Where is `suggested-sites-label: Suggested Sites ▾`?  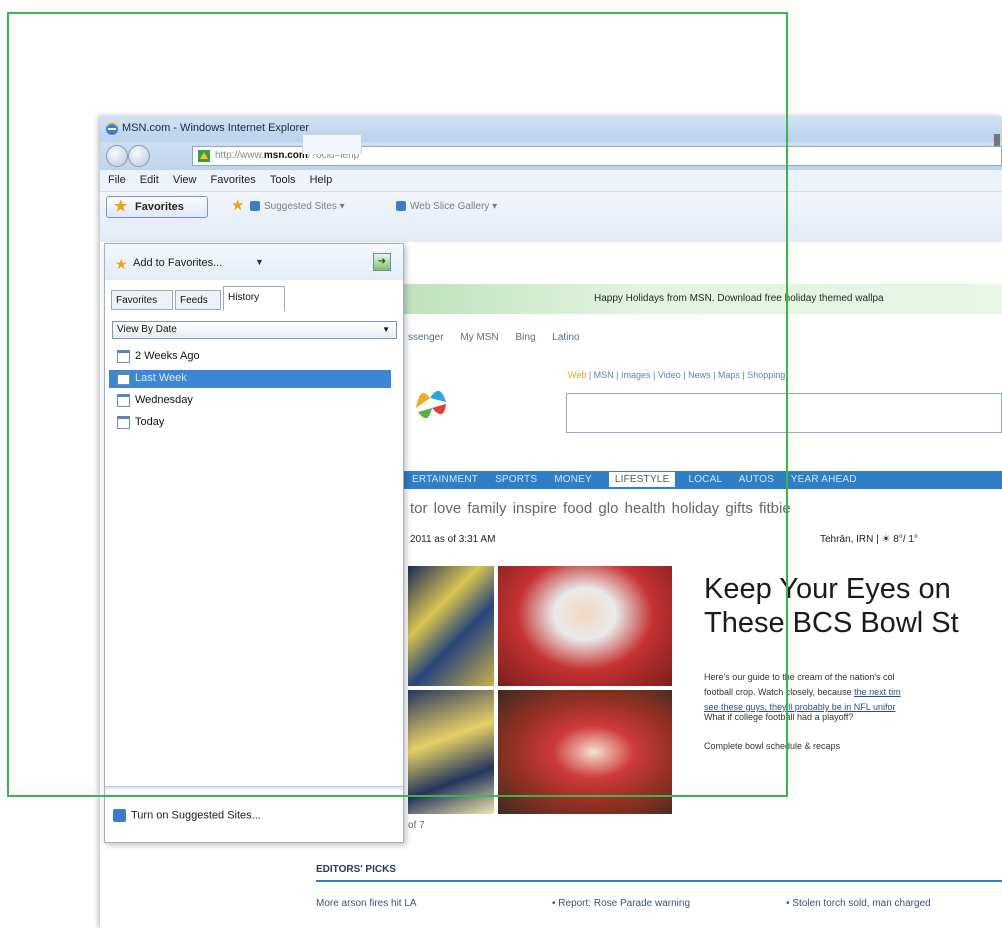 suggested-sites-label: Suggested Sites ▾ is located at coordinates (304, 206).